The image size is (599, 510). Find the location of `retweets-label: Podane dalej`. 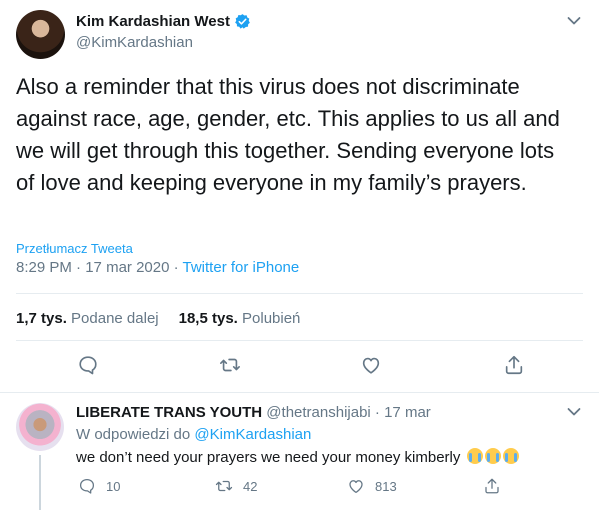

retweets-label: Podane dalej is located at coordinates (115, 318).